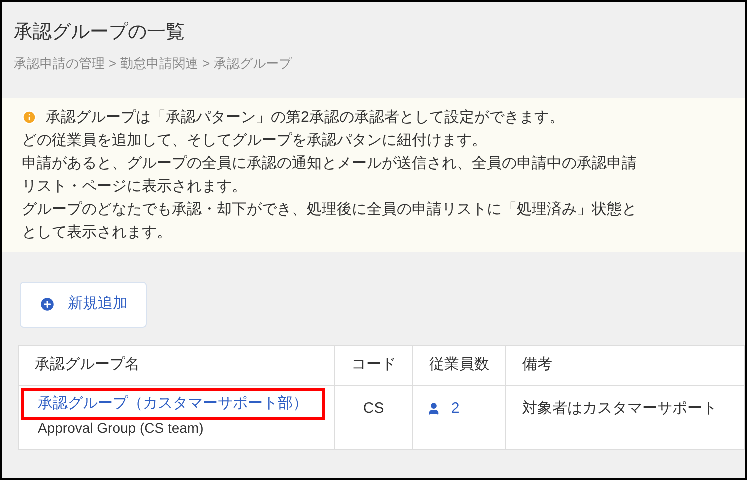 The width and height of the screenshot is (747, 480). Describe the element at coordinates (459, 365) in the screenshot. I see `column-header: 従業員数` at that location.